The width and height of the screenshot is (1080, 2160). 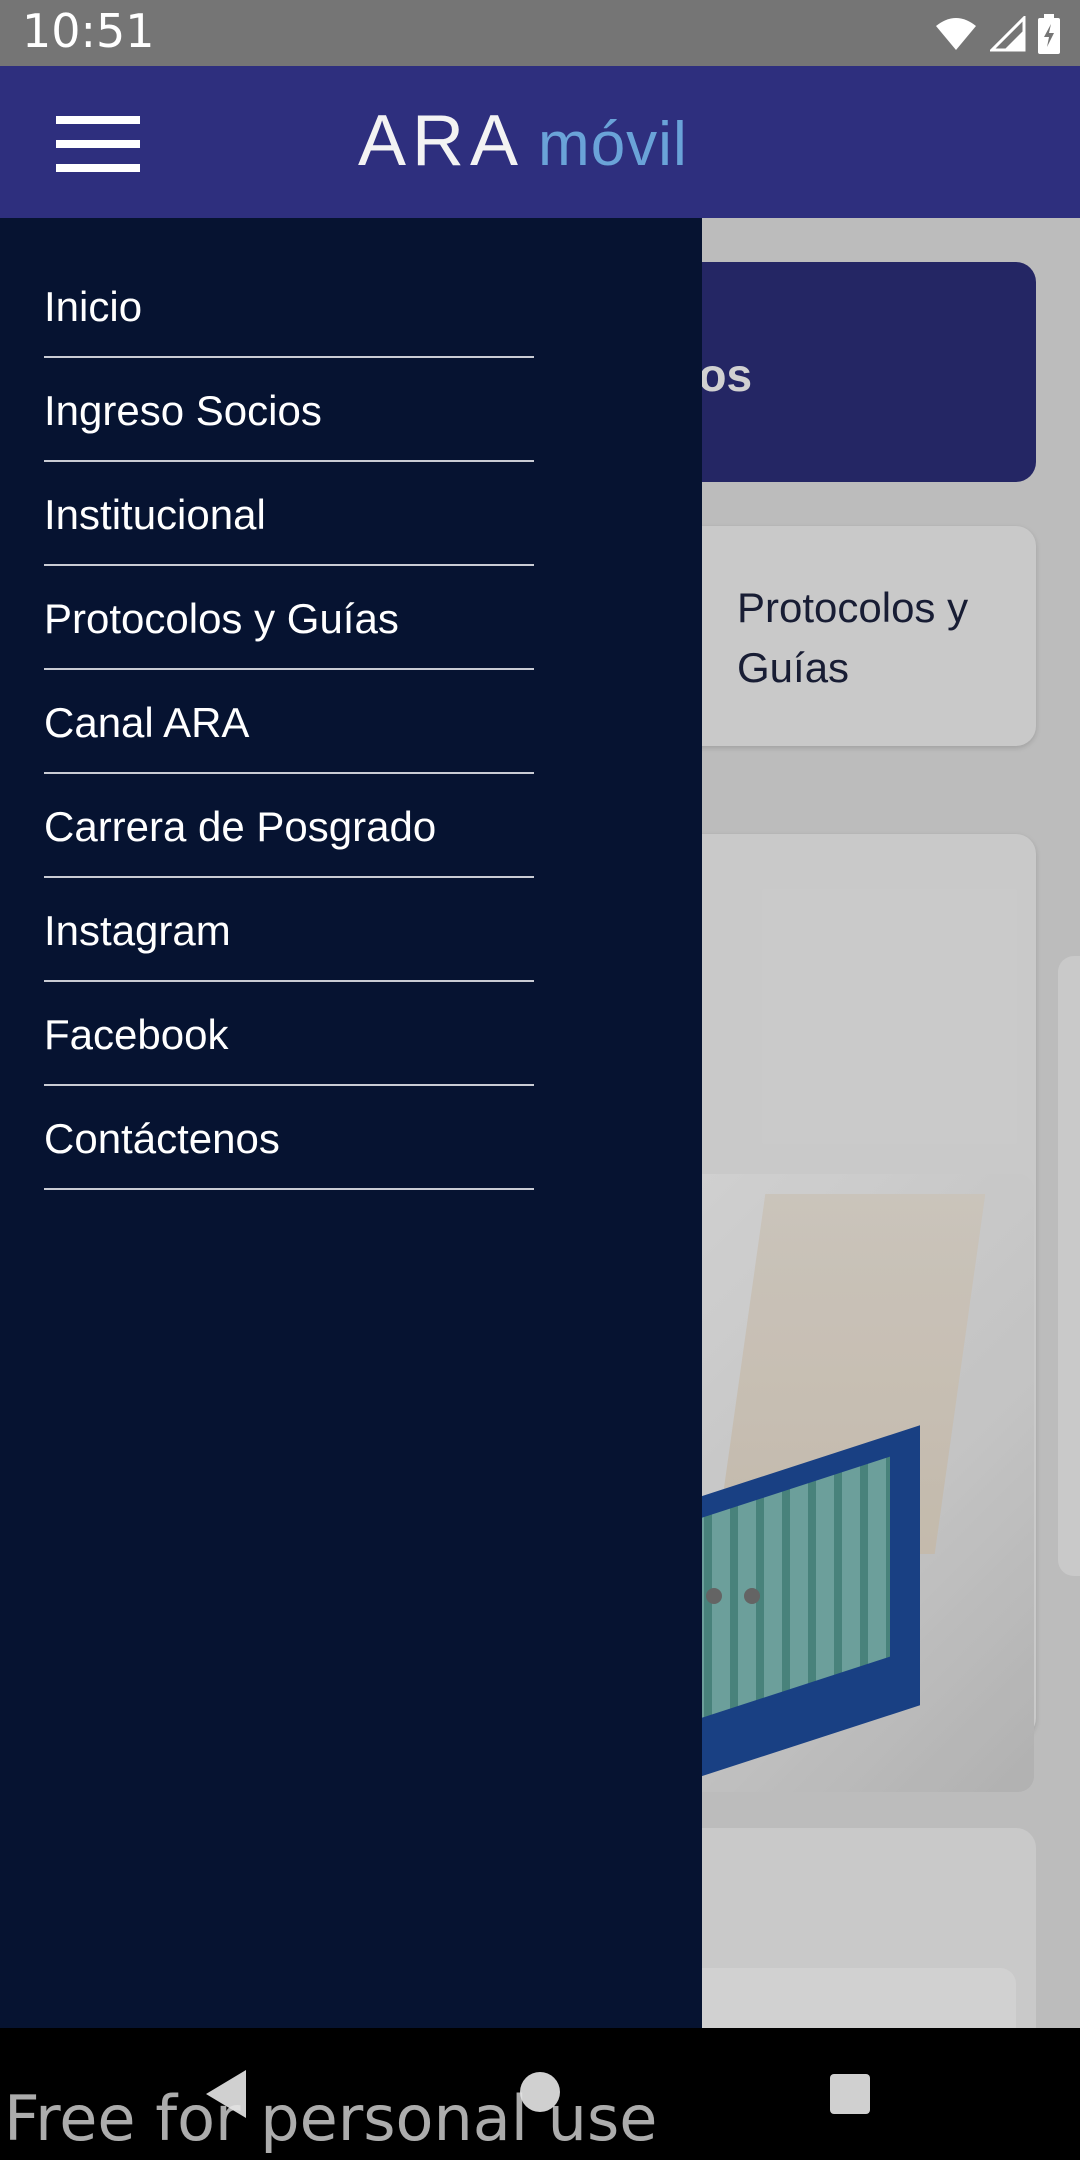 What do you see at coordinates (289, 1138) in the screenshot?
I see `drawer-item-contactenos: Contáctenos` at bounding box center [289, 1138].